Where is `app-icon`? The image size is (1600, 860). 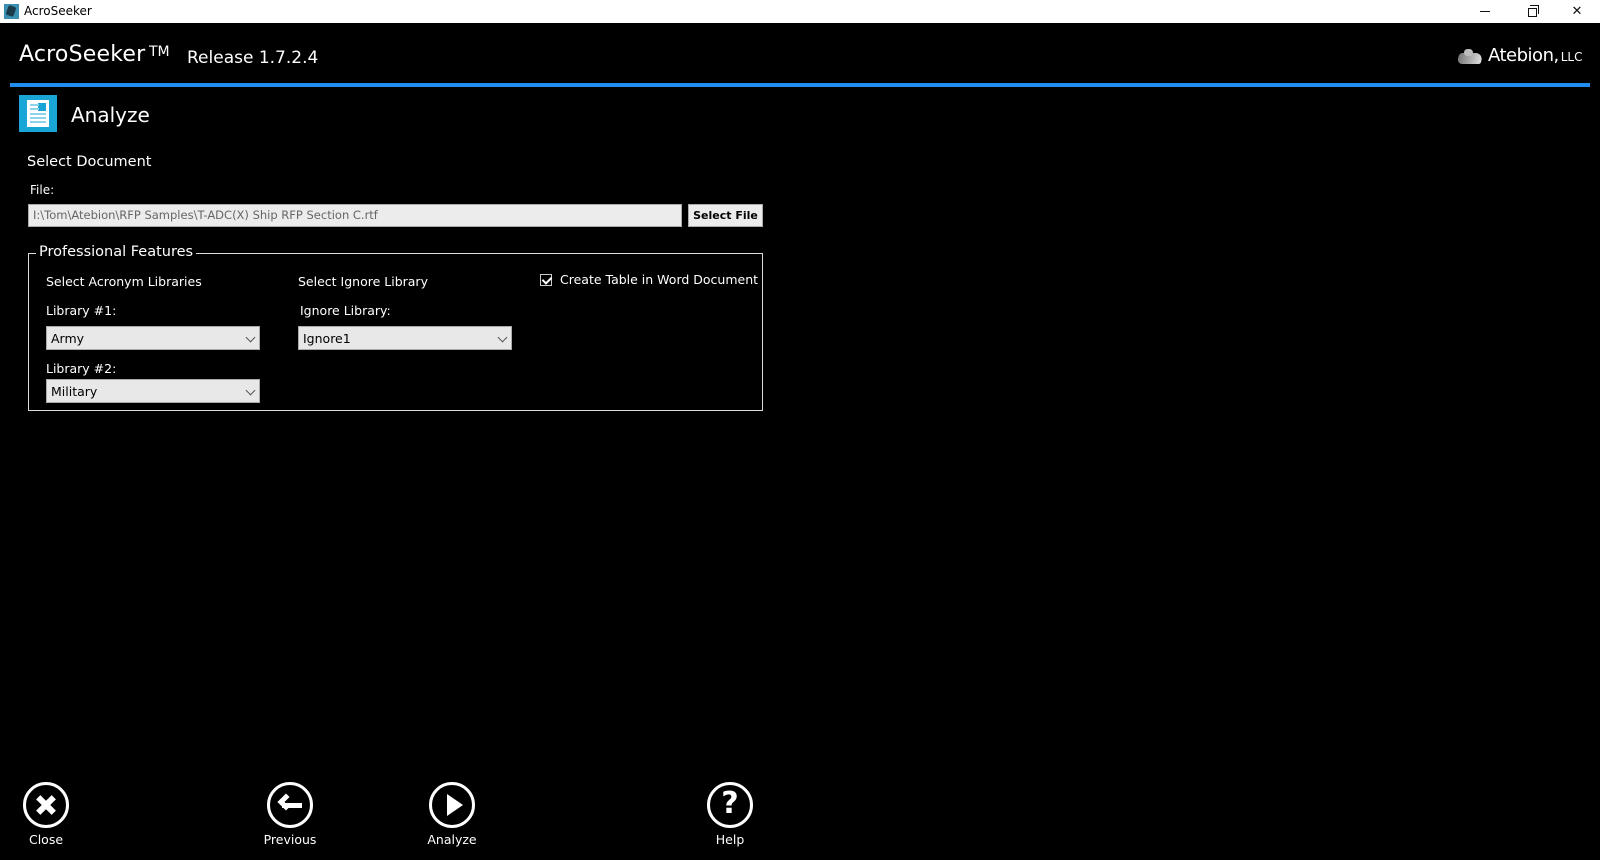 app-icon is located at coordinates (11, 11).